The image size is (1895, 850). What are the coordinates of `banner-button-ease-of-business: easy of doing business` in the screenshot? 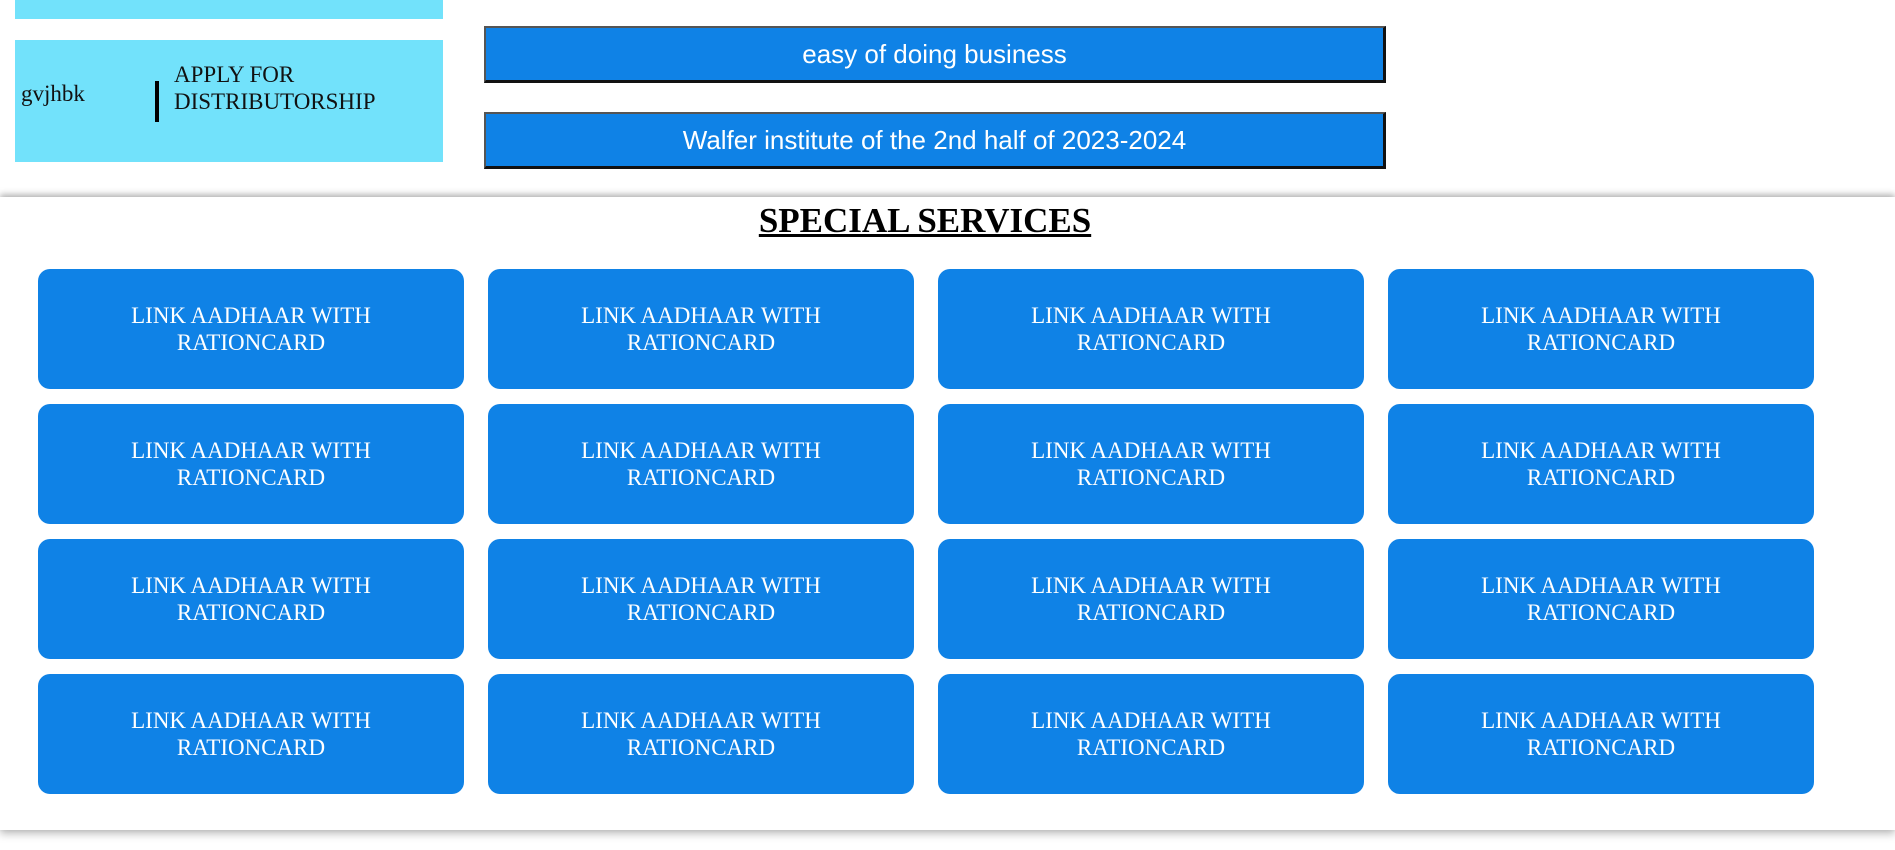 It's located at (935, 54).